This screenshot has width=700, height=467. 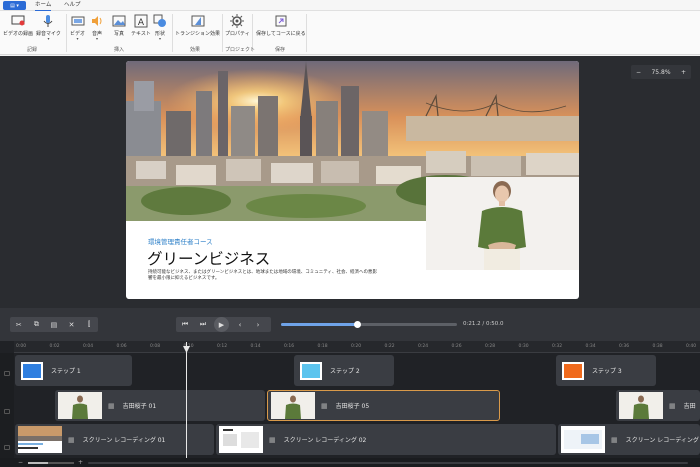 I want to click on scrub-bar, so click(x=369, y=324).